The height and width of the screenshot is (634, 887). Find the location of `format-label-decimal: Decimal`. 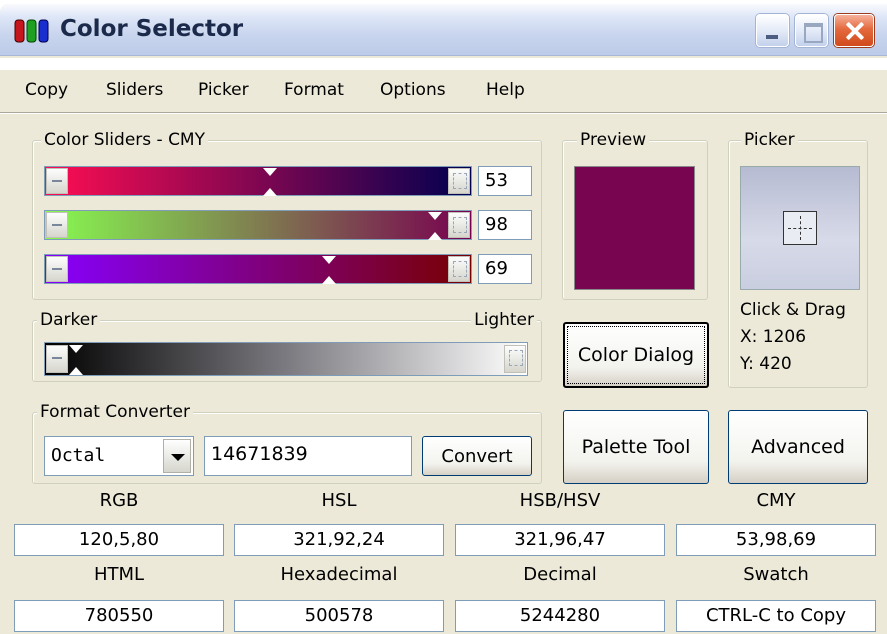

format-label-decimal: Decimal is located at coordinates (560, 574).